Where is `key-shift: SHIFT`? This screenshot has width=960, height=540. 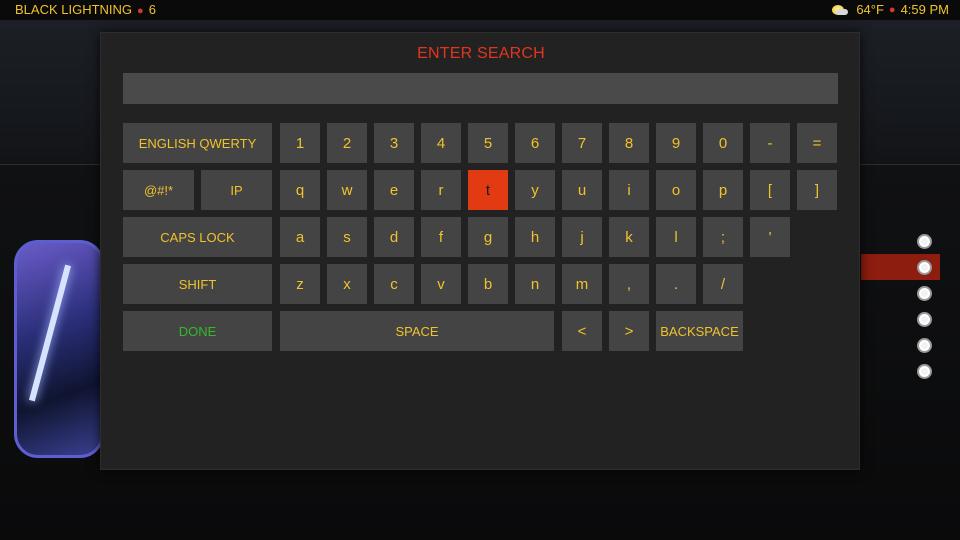
key-shift: SHIFT is located at coordinates (197, 284).